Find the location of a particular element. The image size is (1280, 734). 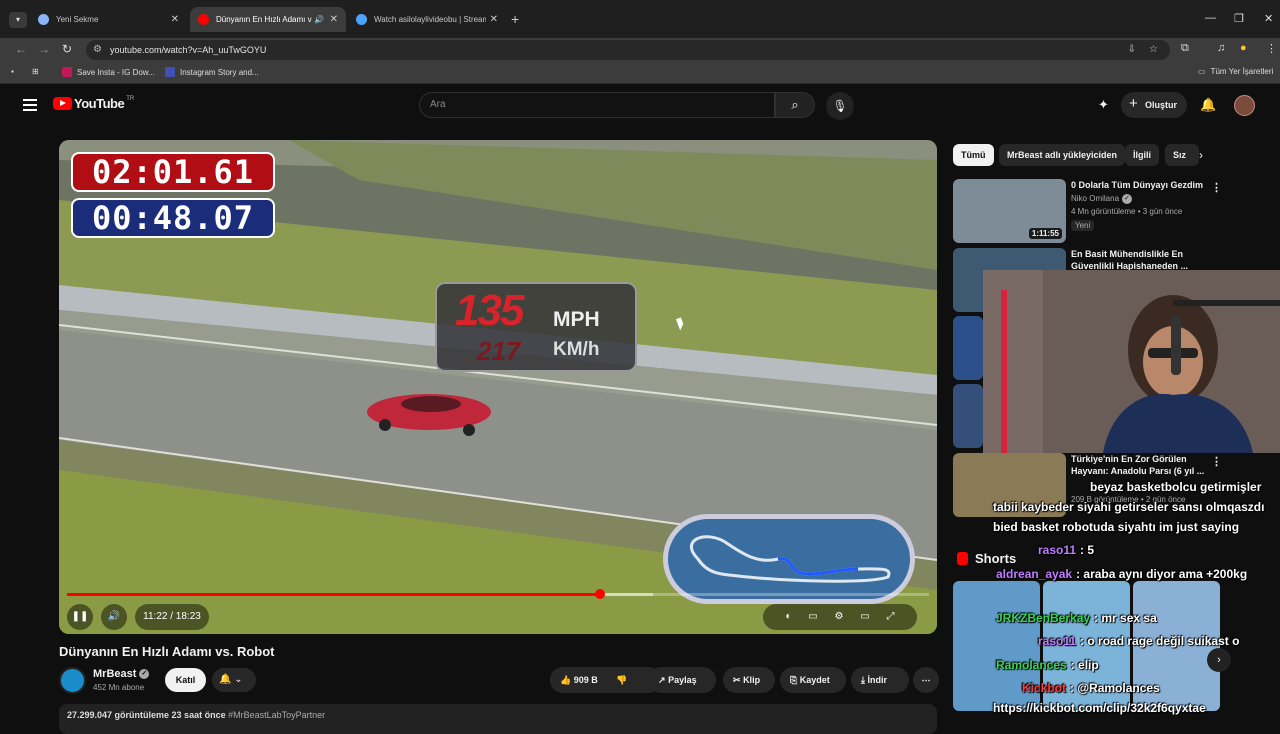

notifications-bell-icon: 🔔 is located at coordinates (1208, 105).